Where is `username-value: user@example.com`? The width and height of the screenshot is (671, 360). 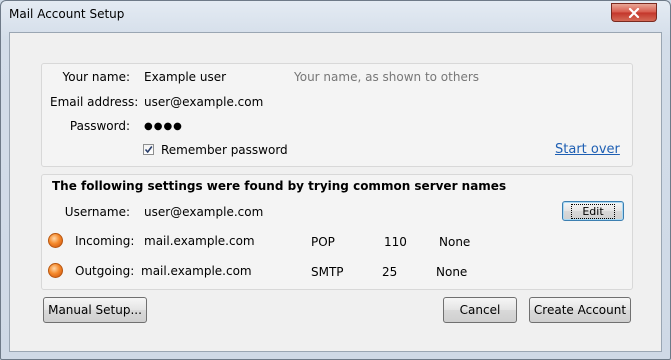 username-value: user@example.com is located at coordinates (204, 212).